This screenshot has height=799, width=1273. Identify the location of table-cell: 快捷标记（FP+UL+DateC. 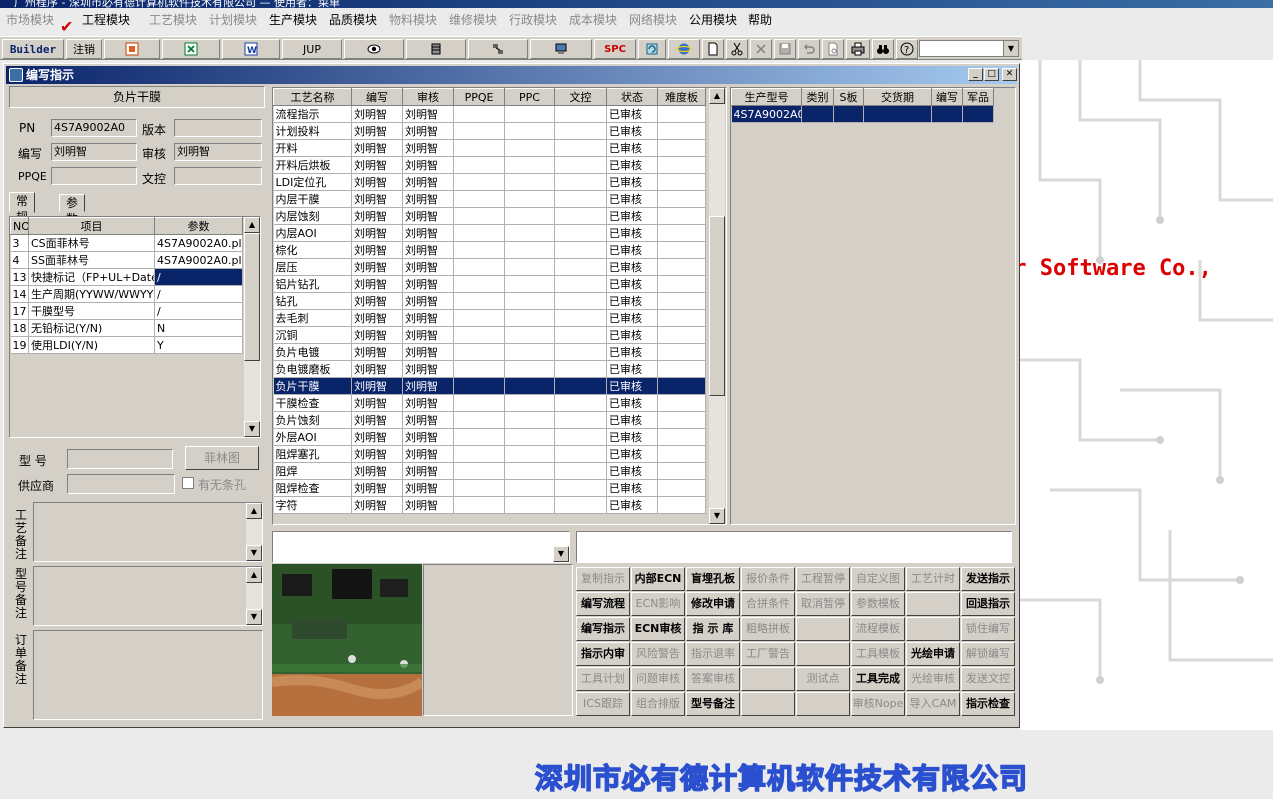
(91, 277).